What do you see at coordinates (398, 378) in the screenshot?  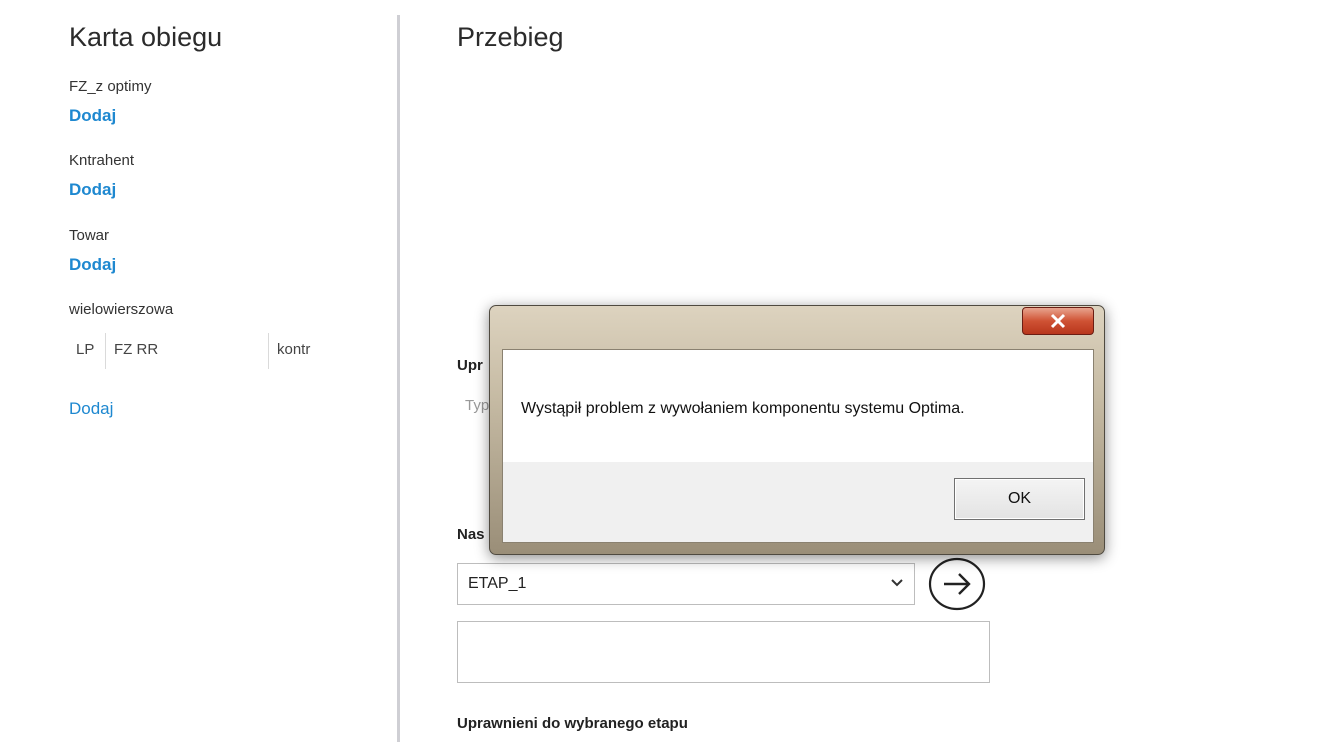 I see `panel-divider` at bounding box center [398, 378].